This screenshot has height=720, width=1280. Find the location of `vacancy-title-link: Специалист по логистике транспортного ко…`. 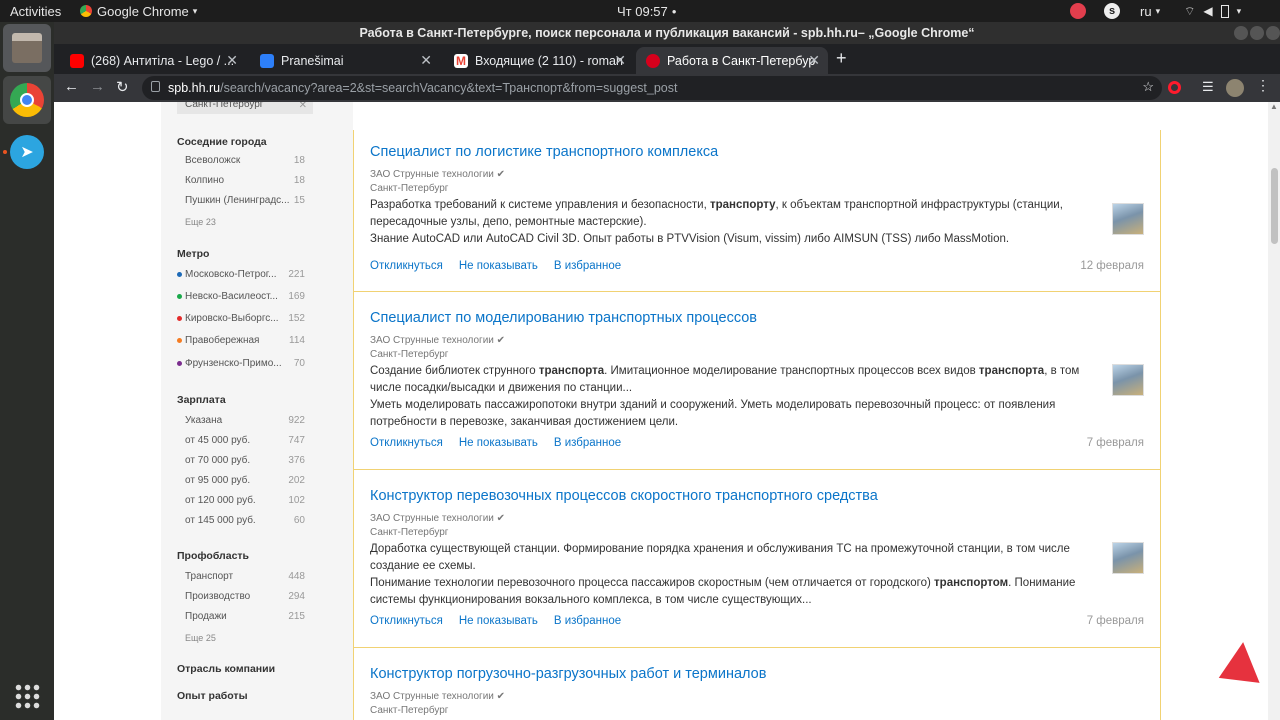

vacancy-title-link: Специалист по логистике транспортного ко… is located at coordinates (544, 152).